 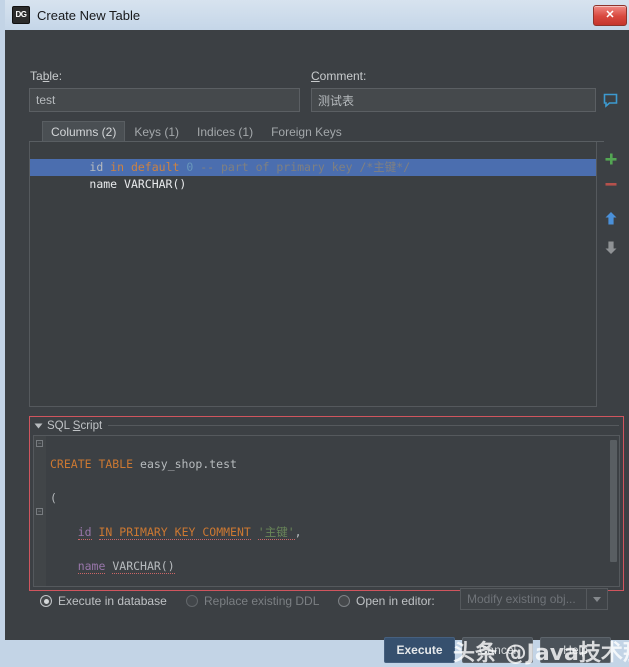 I want to click on divider, so click(x=363, y=425).